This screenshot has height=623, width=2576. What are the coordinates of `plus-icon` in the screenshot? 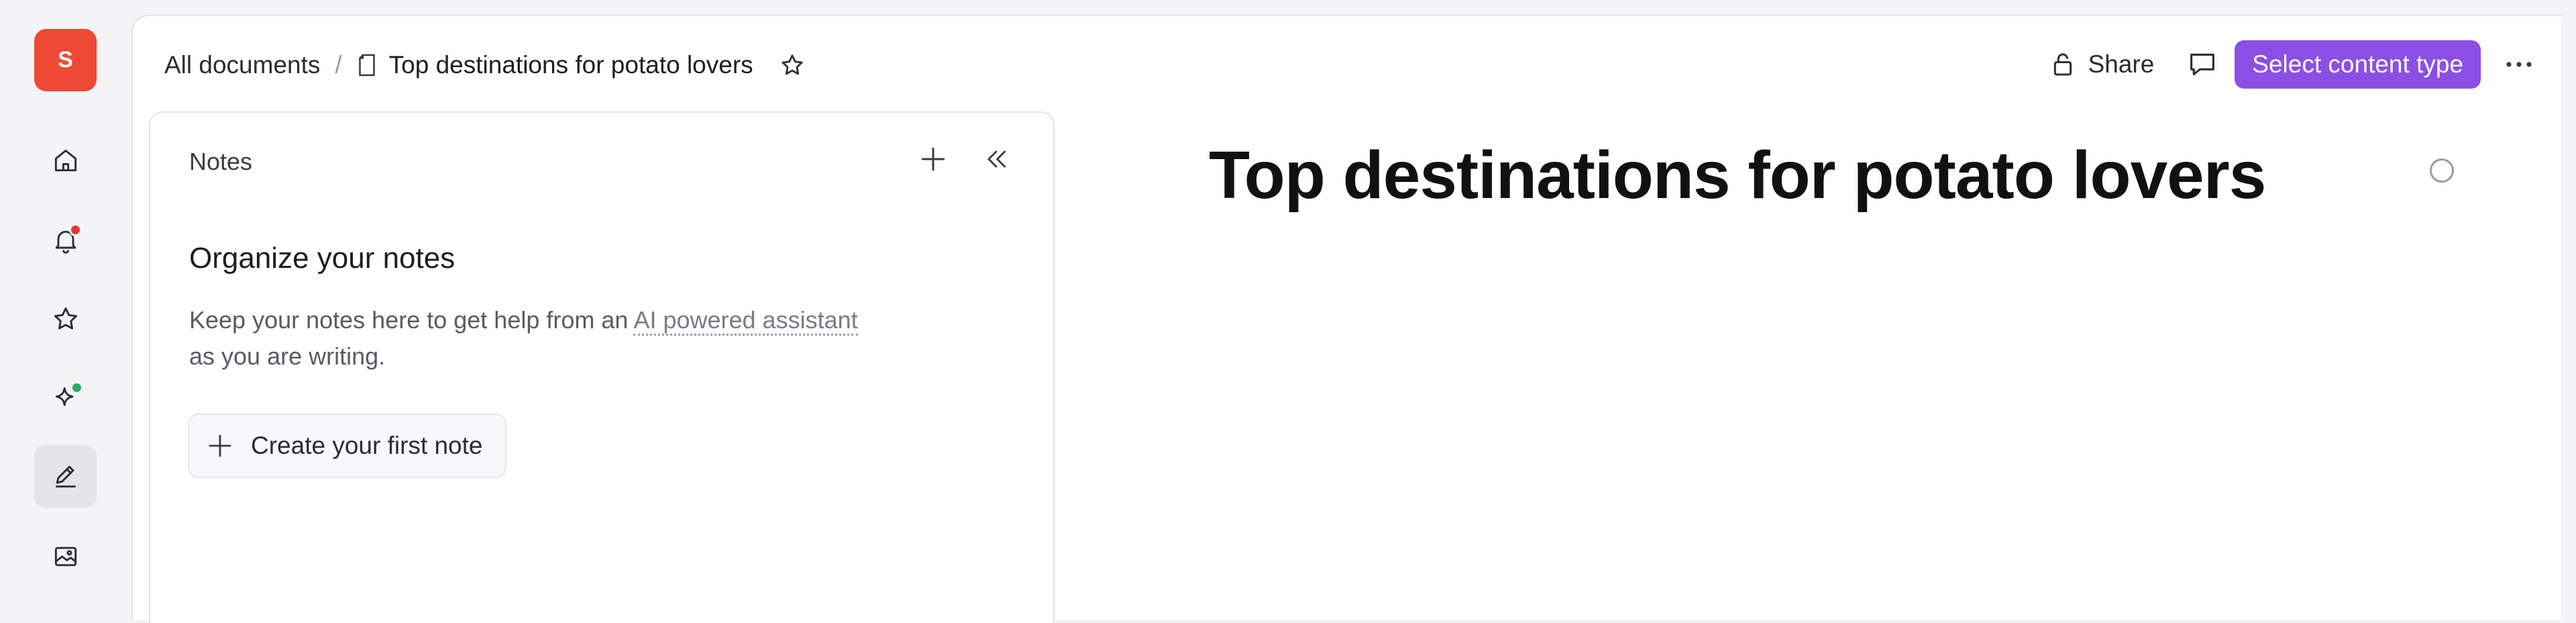 It's located at (220, 445).